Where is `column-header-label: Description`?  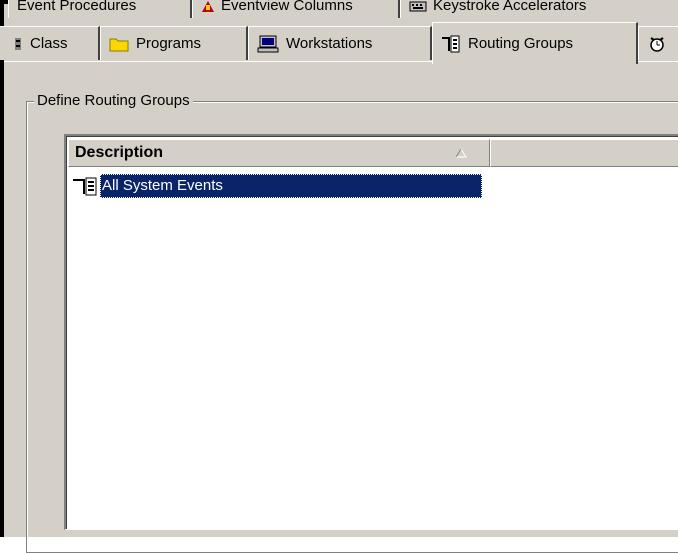
column-header-label: Description is located at coordinates (119, 152).